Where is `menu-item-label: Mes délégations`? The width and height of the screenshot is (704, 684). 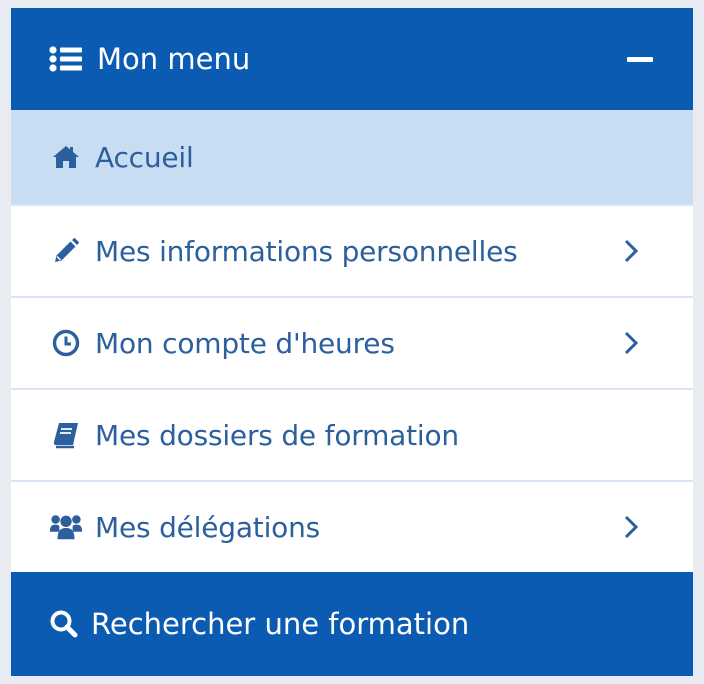 menu-item-label: Mes délégations is located at coordinates (208, 527).